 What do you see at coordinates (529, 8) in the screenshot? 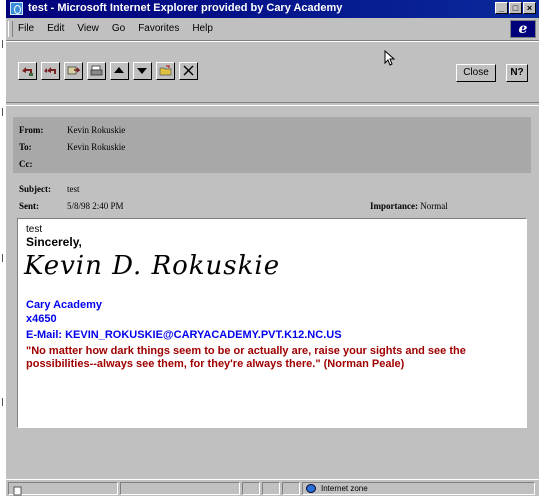
I see `close-window-button: ×` at bounding box center [529, 8].